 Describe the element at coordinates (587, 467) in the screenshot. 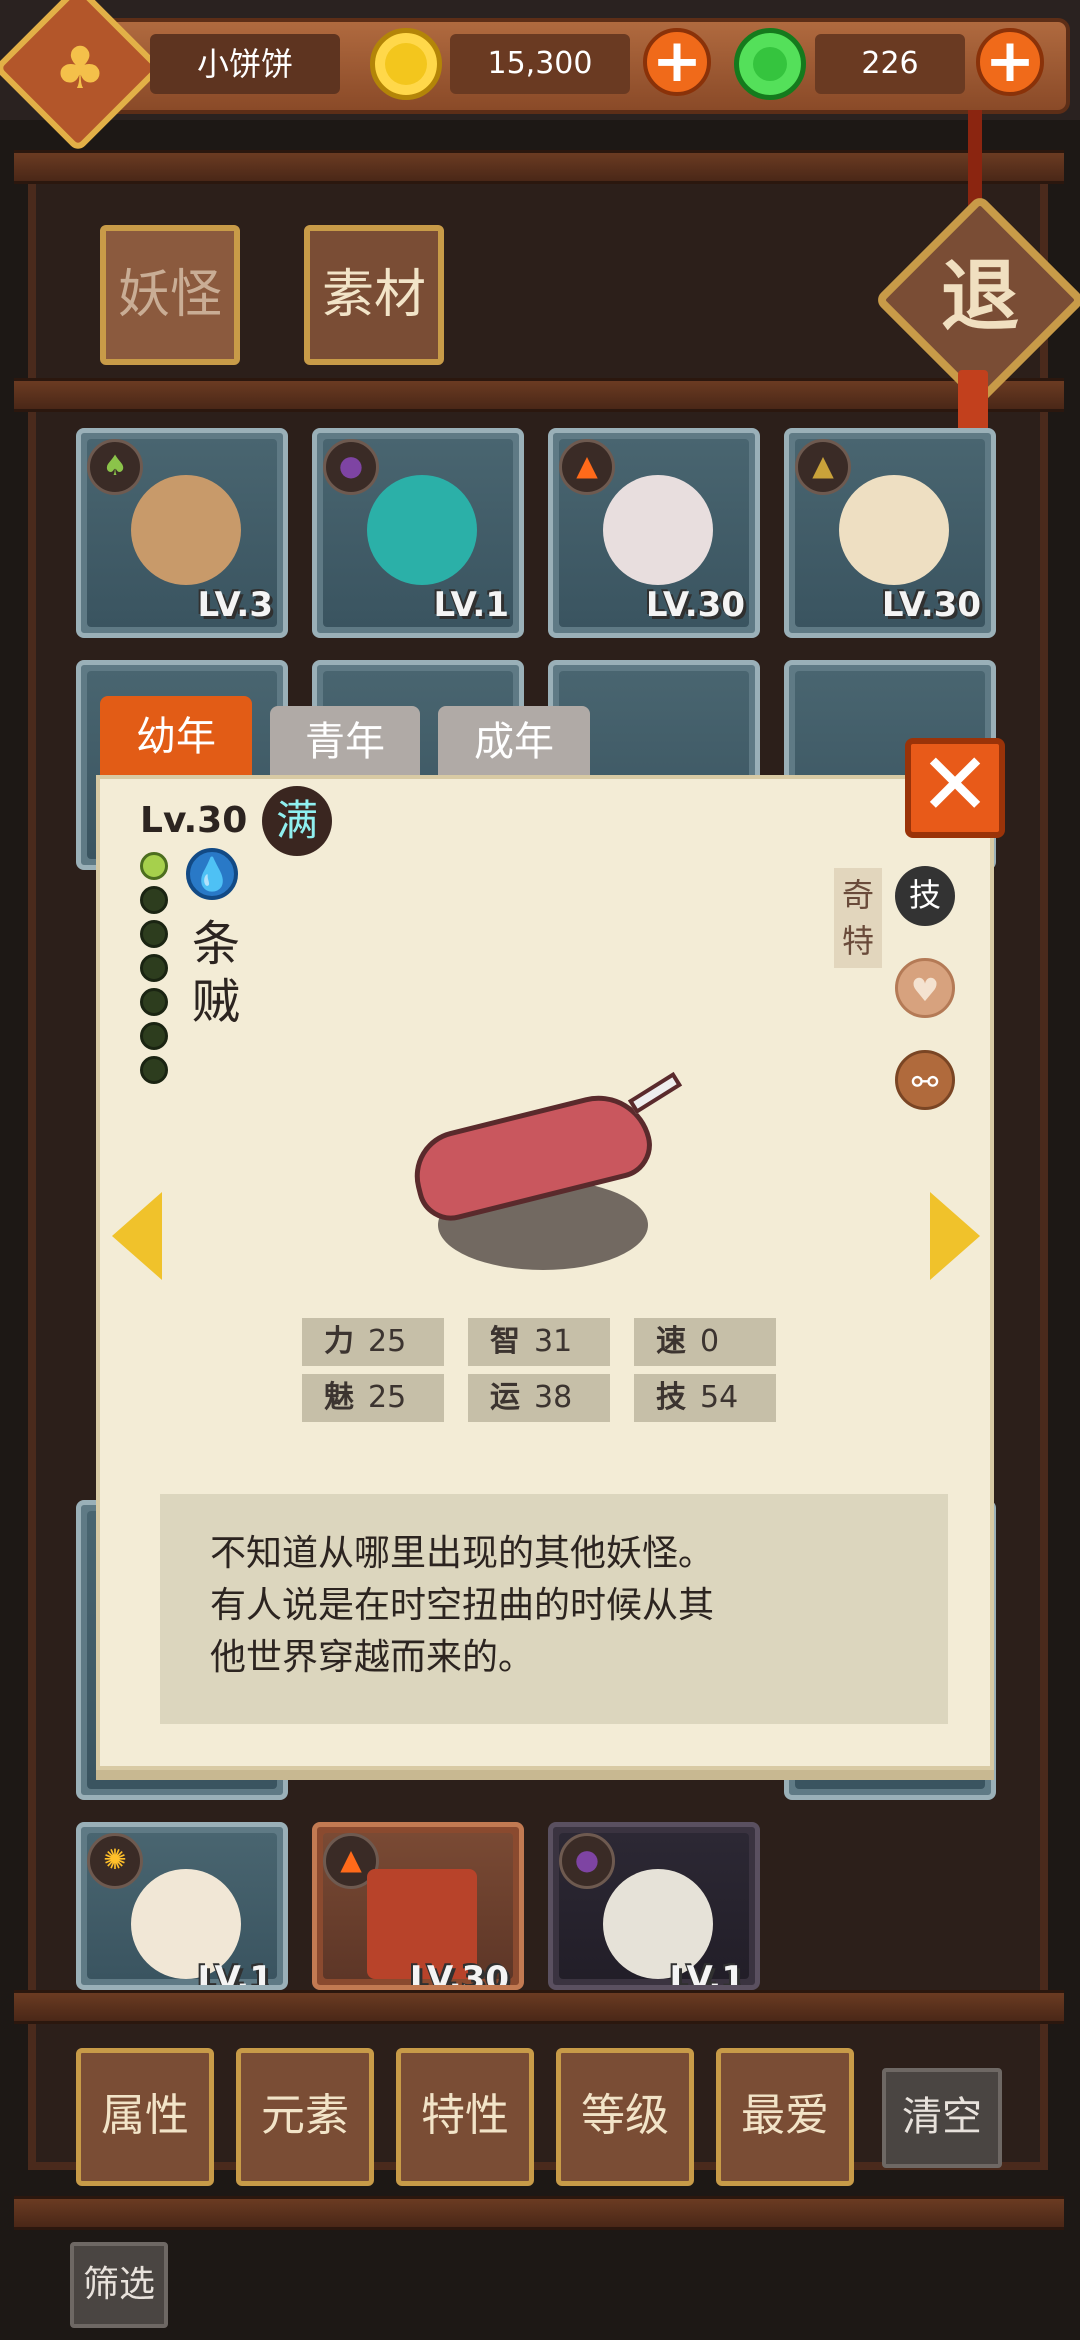

I see `fire-element-icon: ▲` at that location.